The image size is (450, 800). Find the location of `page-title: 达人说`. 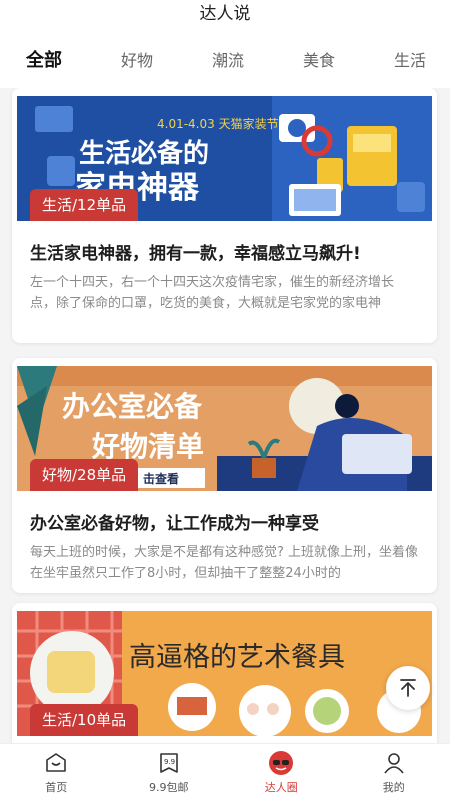

page-title: 达人说 is located at coordinates (225, 14).